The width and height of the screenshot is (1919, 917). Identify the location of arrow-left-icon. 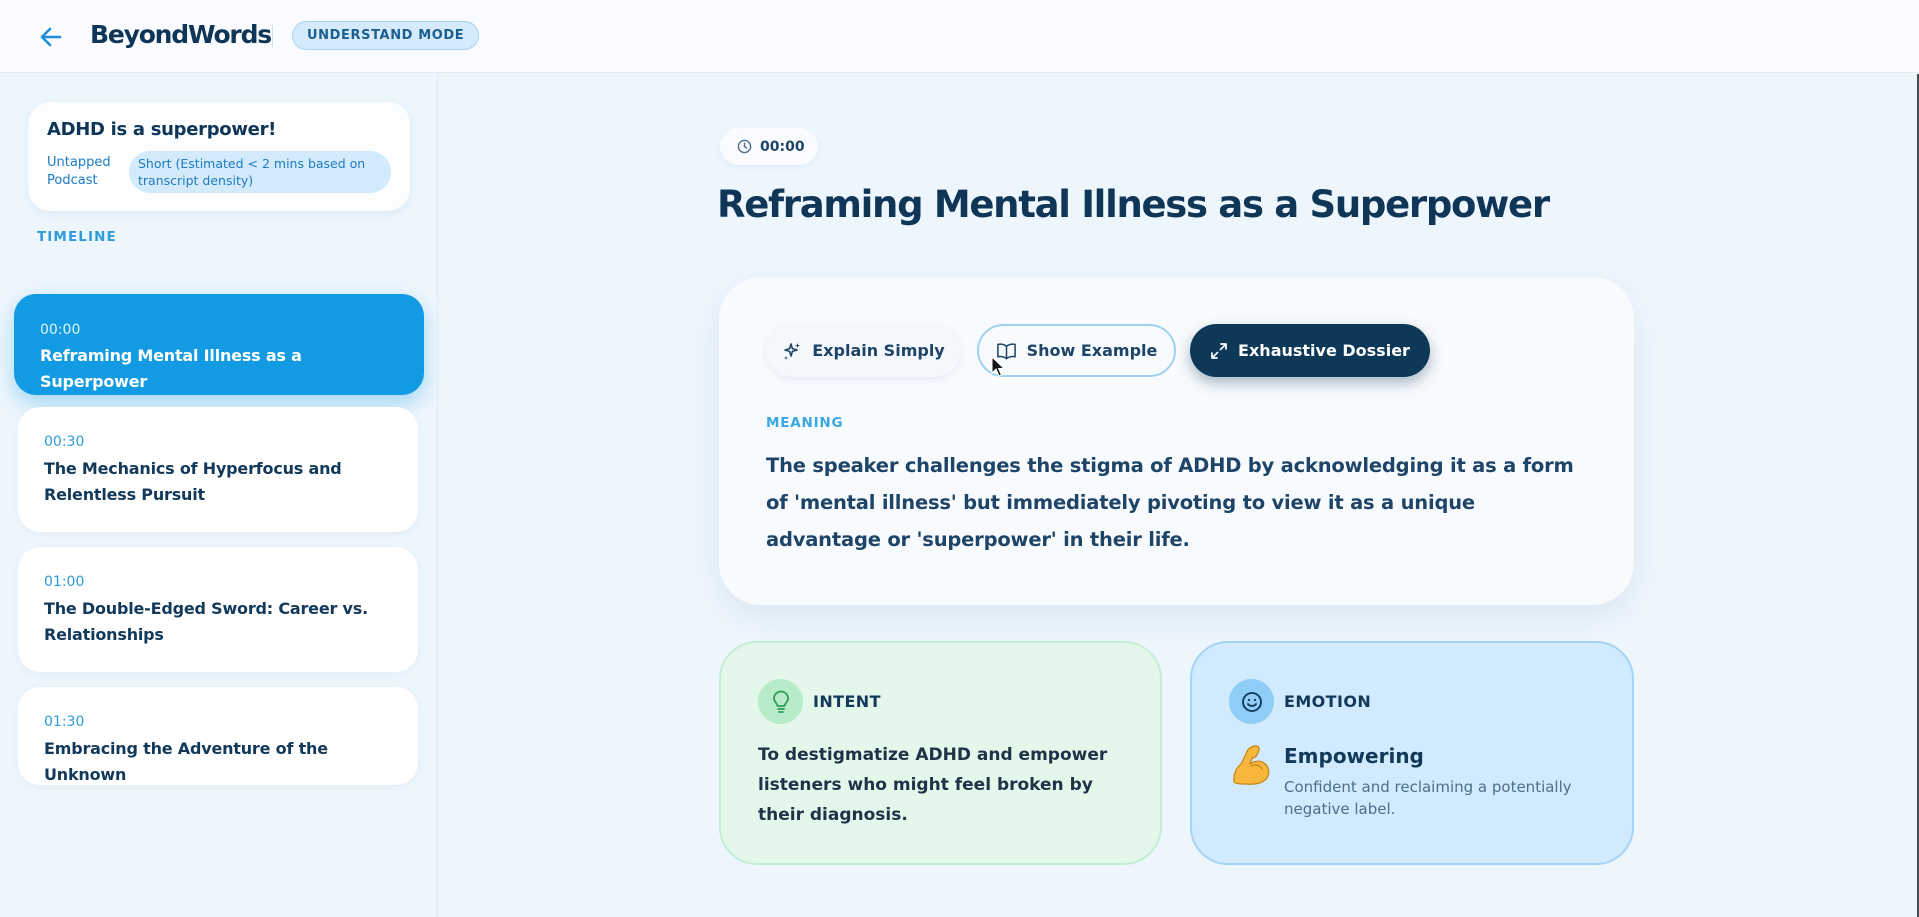
(51, 37).